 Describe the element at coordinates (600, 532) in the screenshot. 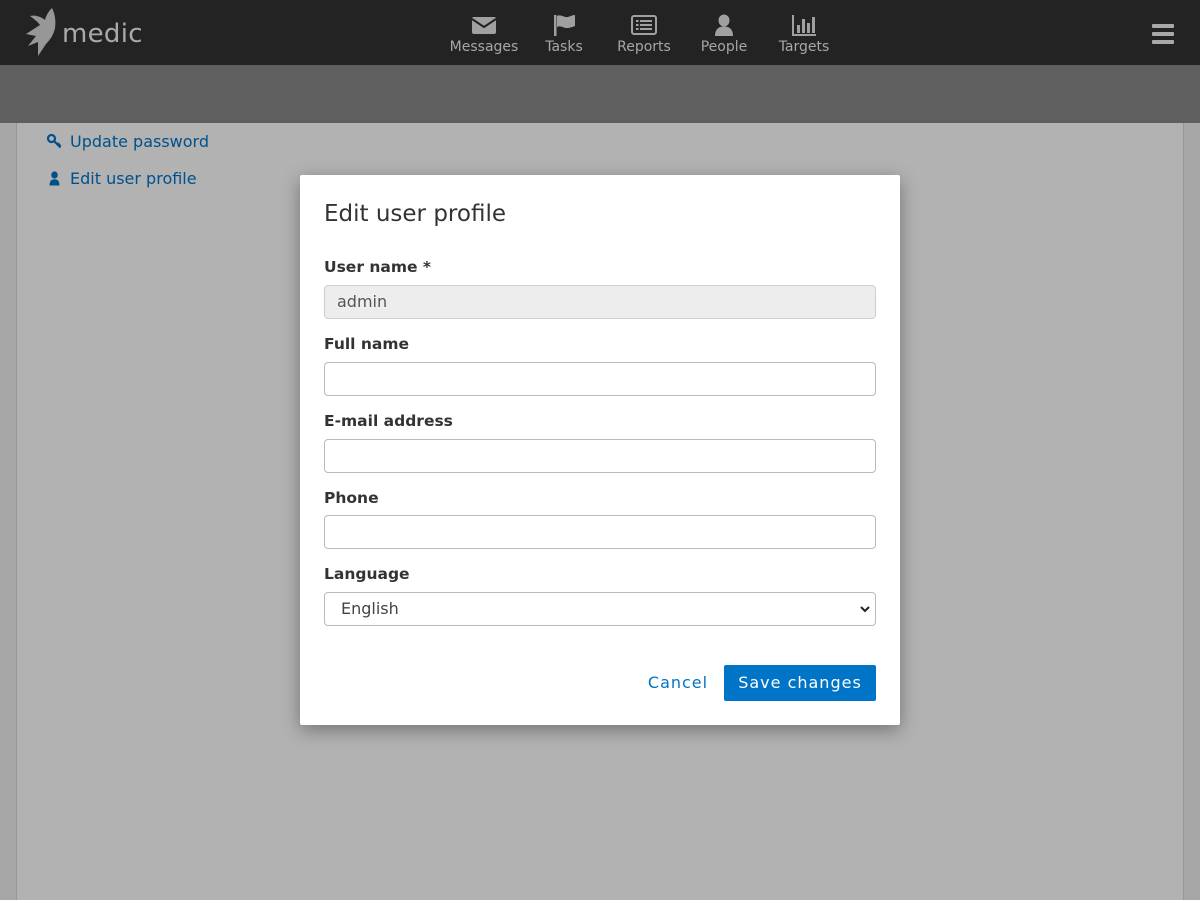

I see `phone-input` at that location.